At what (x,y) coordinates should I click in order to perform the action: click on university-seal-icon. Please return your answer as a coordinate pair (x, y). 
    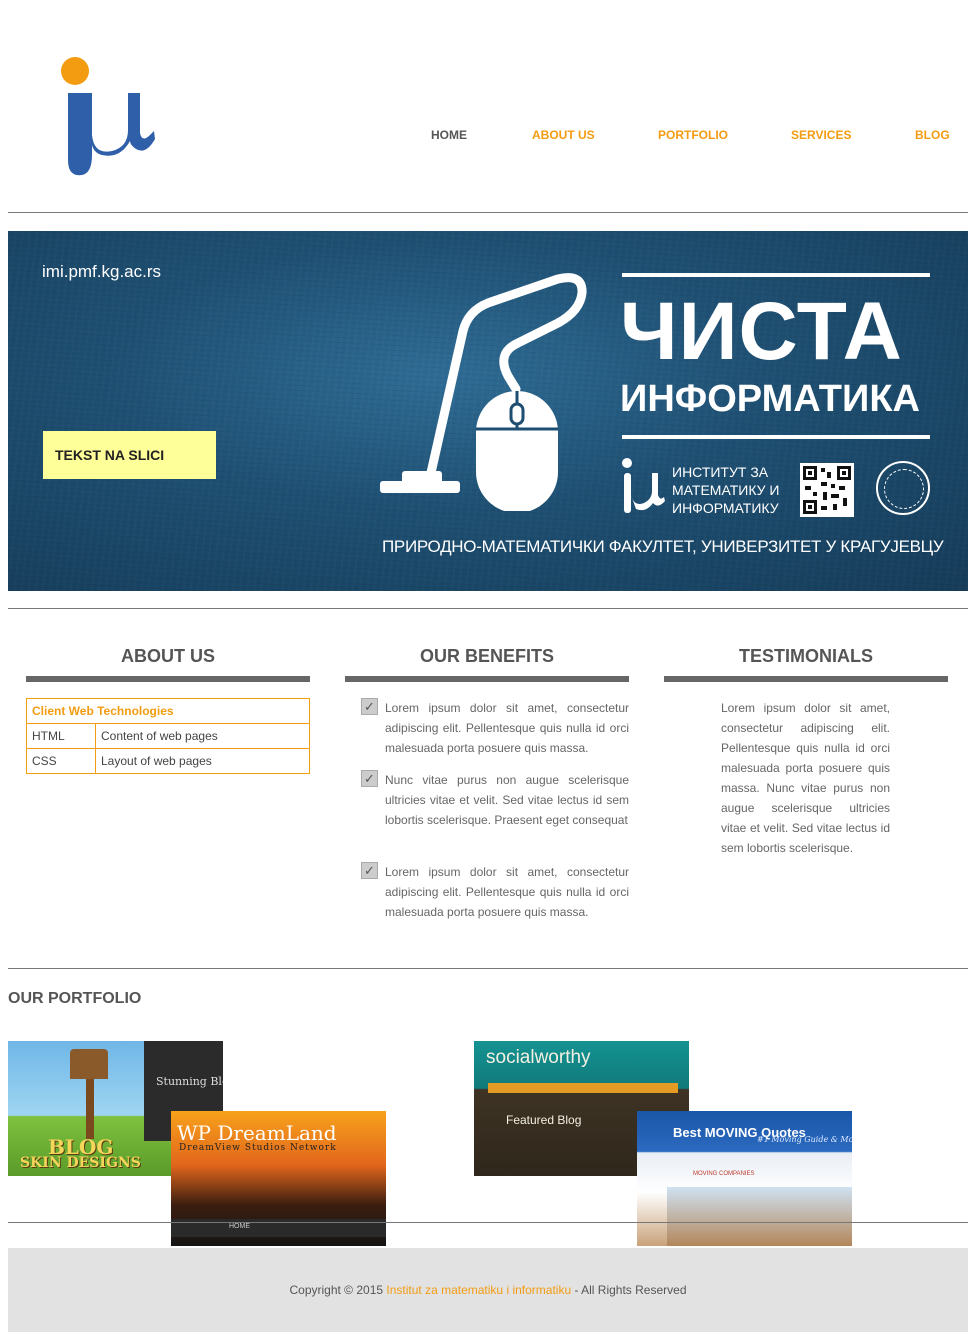
    Looking at the image, I should click on (903, 488).